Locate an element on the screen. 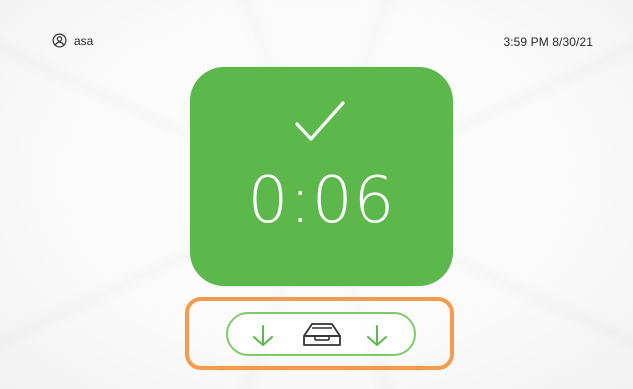  user-account: asa is located at coordinates (72, 40).